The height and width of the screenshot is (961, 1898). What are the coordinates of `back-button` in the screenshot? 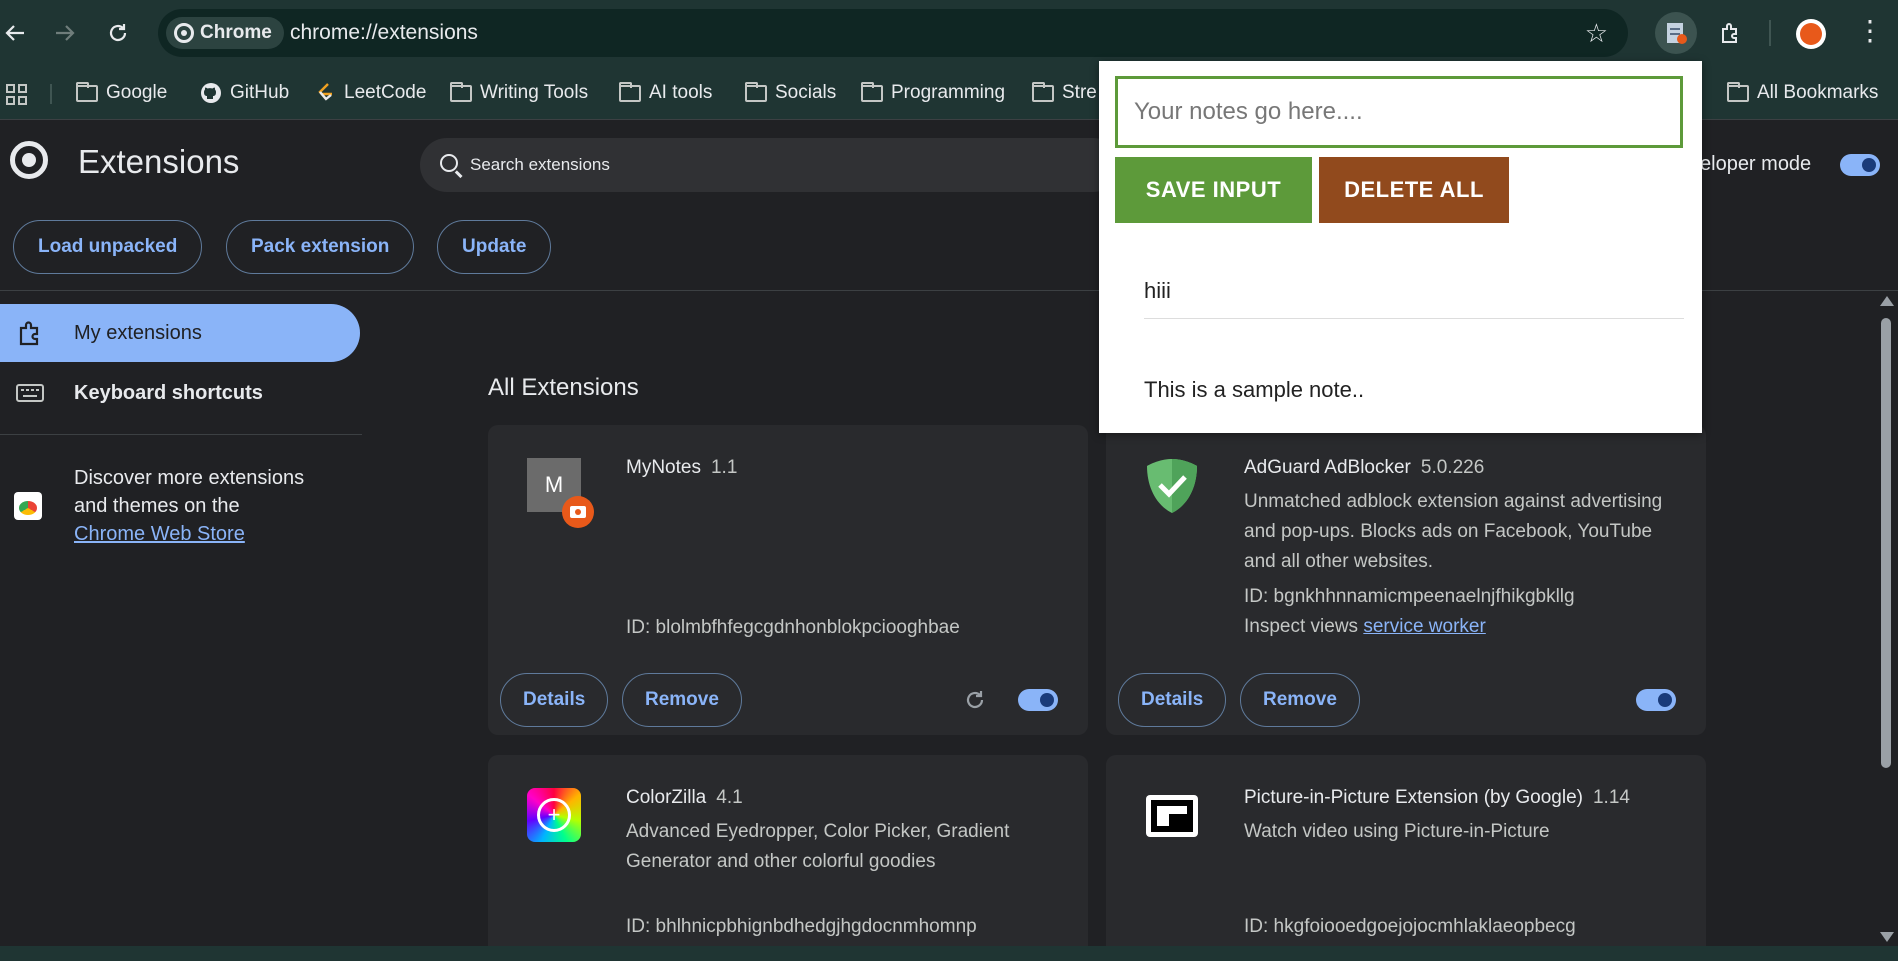 It's located at (15, 33).